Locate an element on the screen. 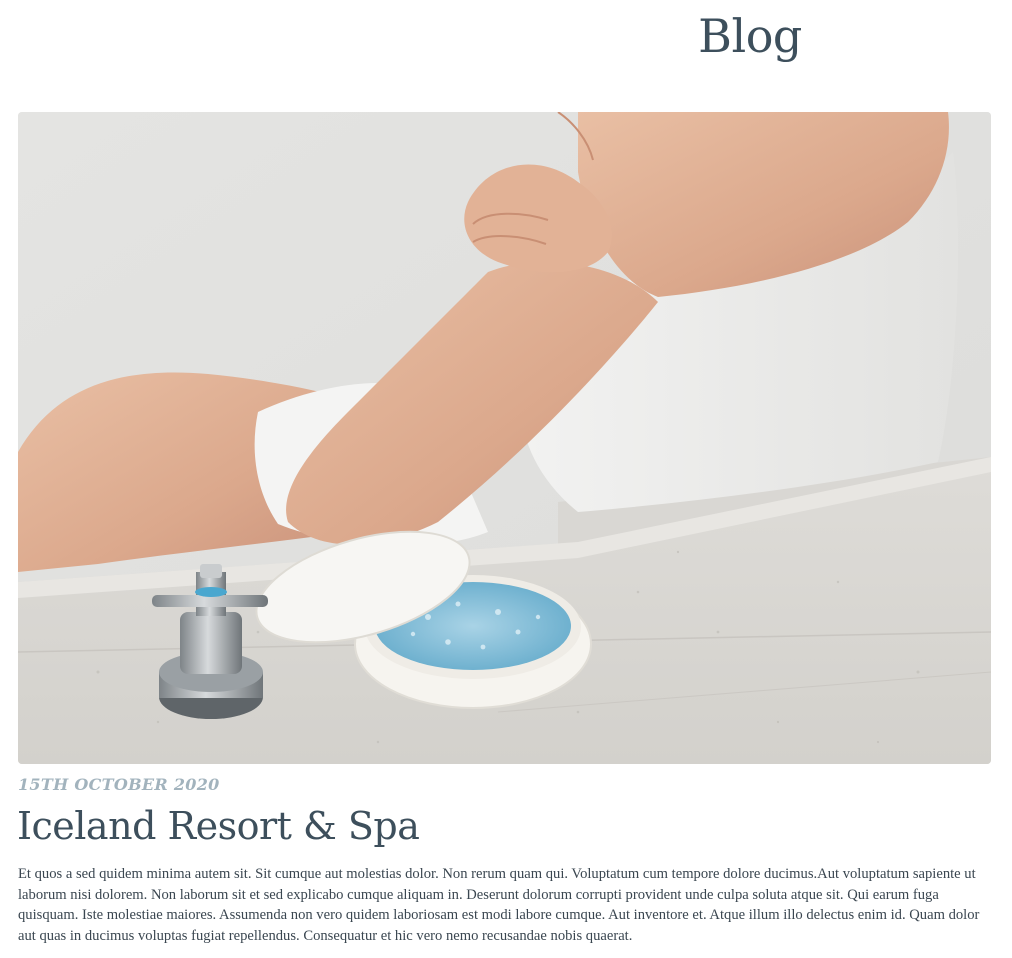 This screenshot has width=1012, height=958. page-title: Blog is located at coordinates (750, 36).